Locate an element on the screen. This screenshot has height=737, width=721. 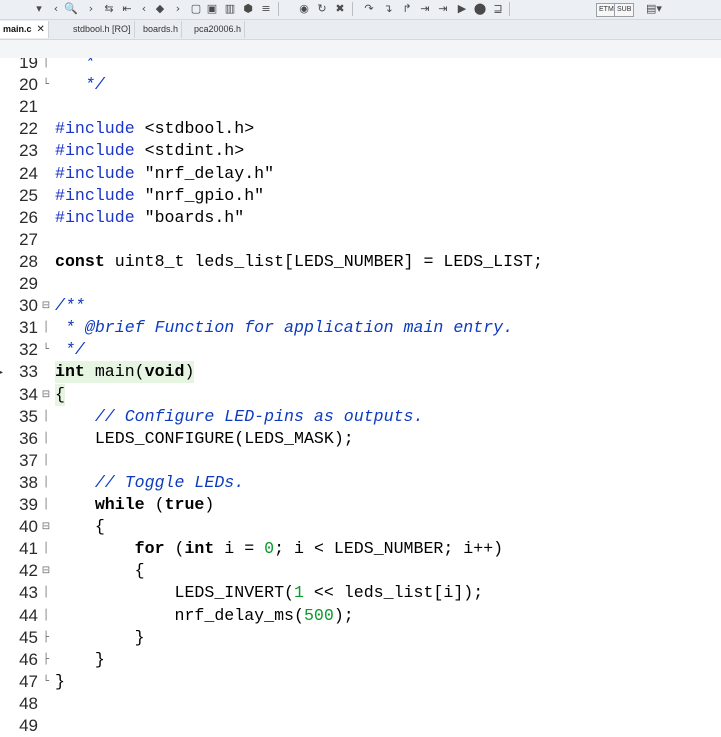
code-line: 36 │ LEDS_CONFIGURE(LEDS_MASK); is located at coordinates (360, 439).